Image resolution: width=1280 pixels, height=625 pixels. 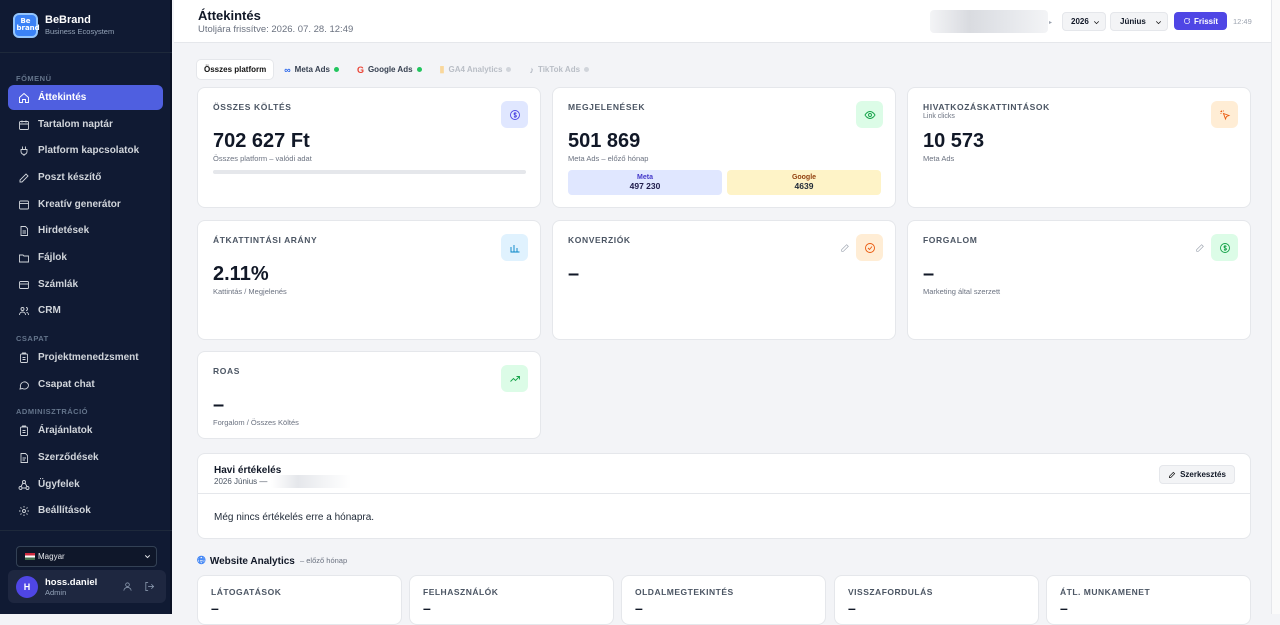 What do you see at coordinates (1105, 592) in the screenshot?
I see `metric-label: ÁTL. MUNKAMENET` at bounding box center [1105, 592].